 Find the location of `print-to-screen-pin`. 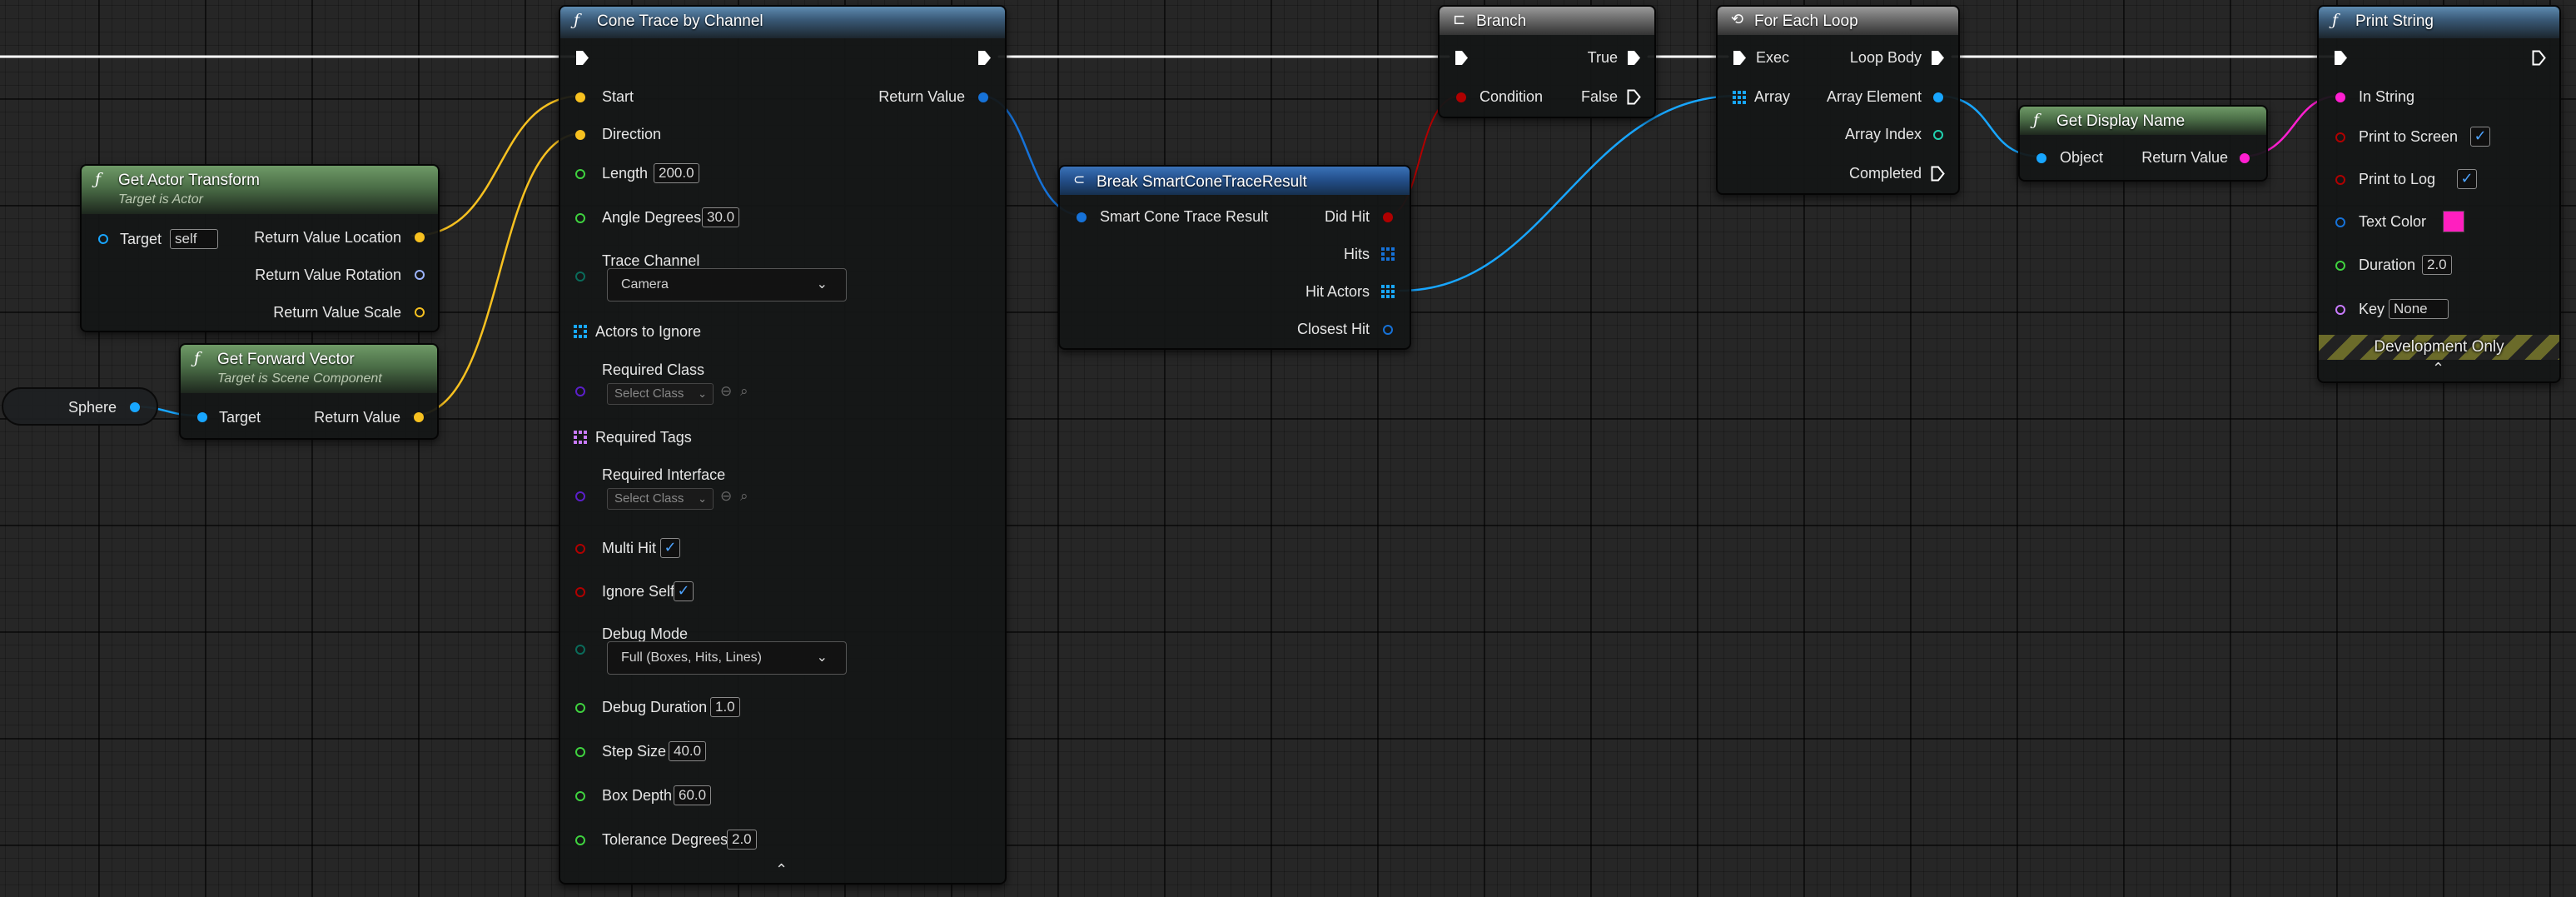

print-to-screen-pin is located at coordinates (2340, 137).